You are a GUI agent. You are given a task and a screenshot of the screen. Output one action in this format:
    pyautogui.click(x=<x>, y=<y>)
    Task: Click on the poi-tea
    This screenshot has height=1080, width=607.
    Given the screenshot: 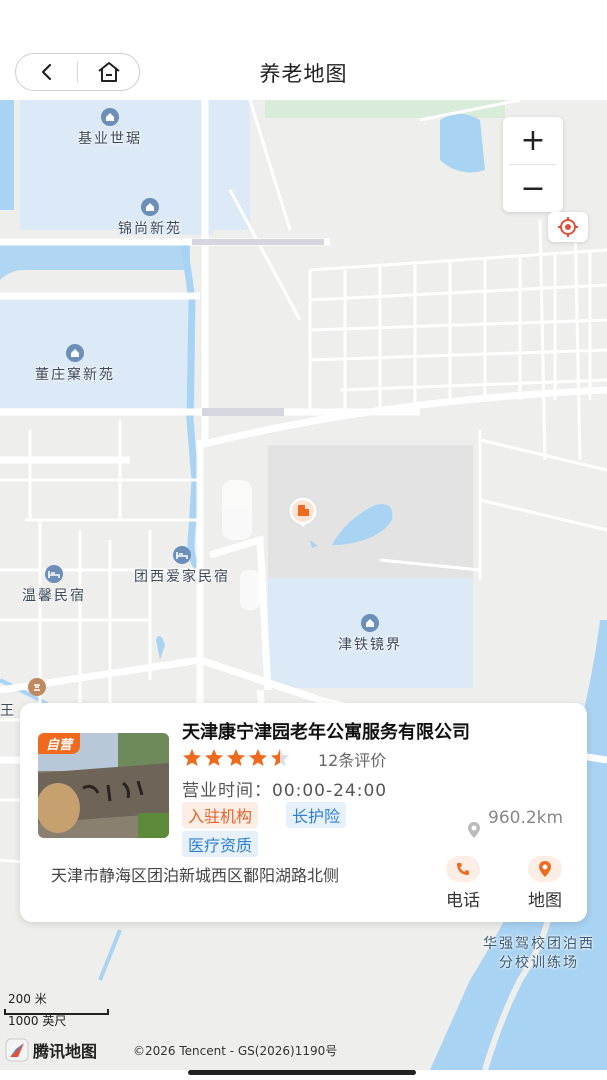 What is the action you would take?
    pyautogui.click(x=37, y=688)
    